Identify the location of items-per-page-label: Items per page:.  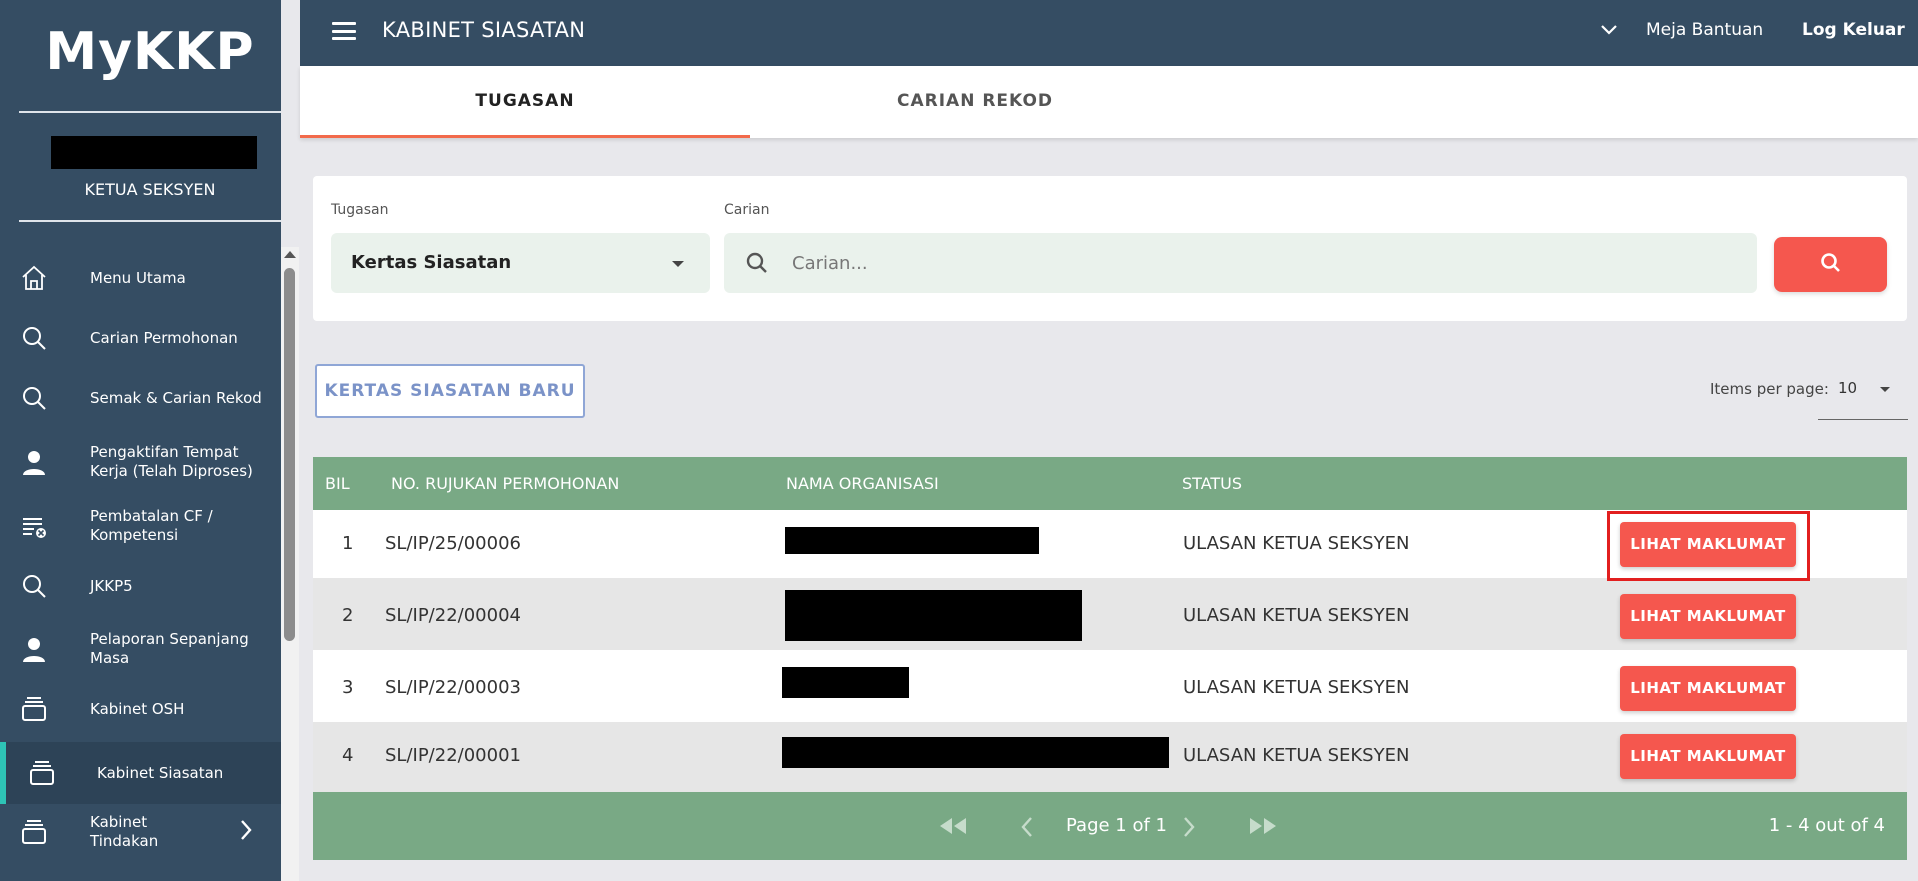
(1769, 389).